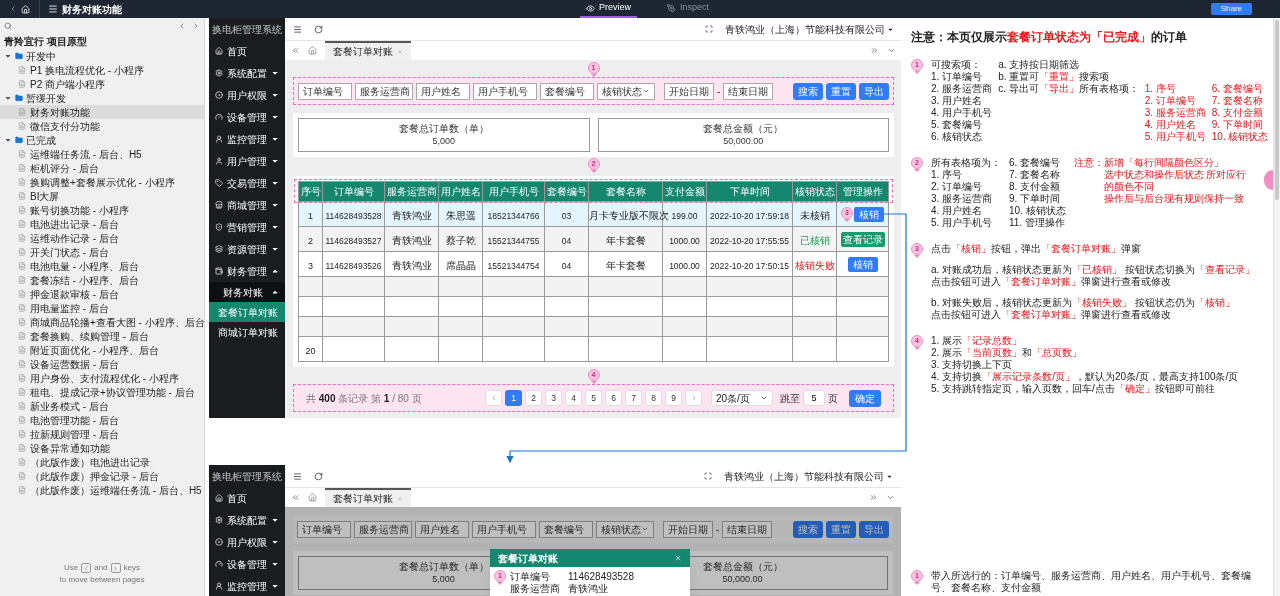 The height and width of the screenshot is (596, 1280). What do you see at coordinates (102, 126) in the screenshot?
I see `page-item: 微信支付分功能` at bounding box center [102, 126].